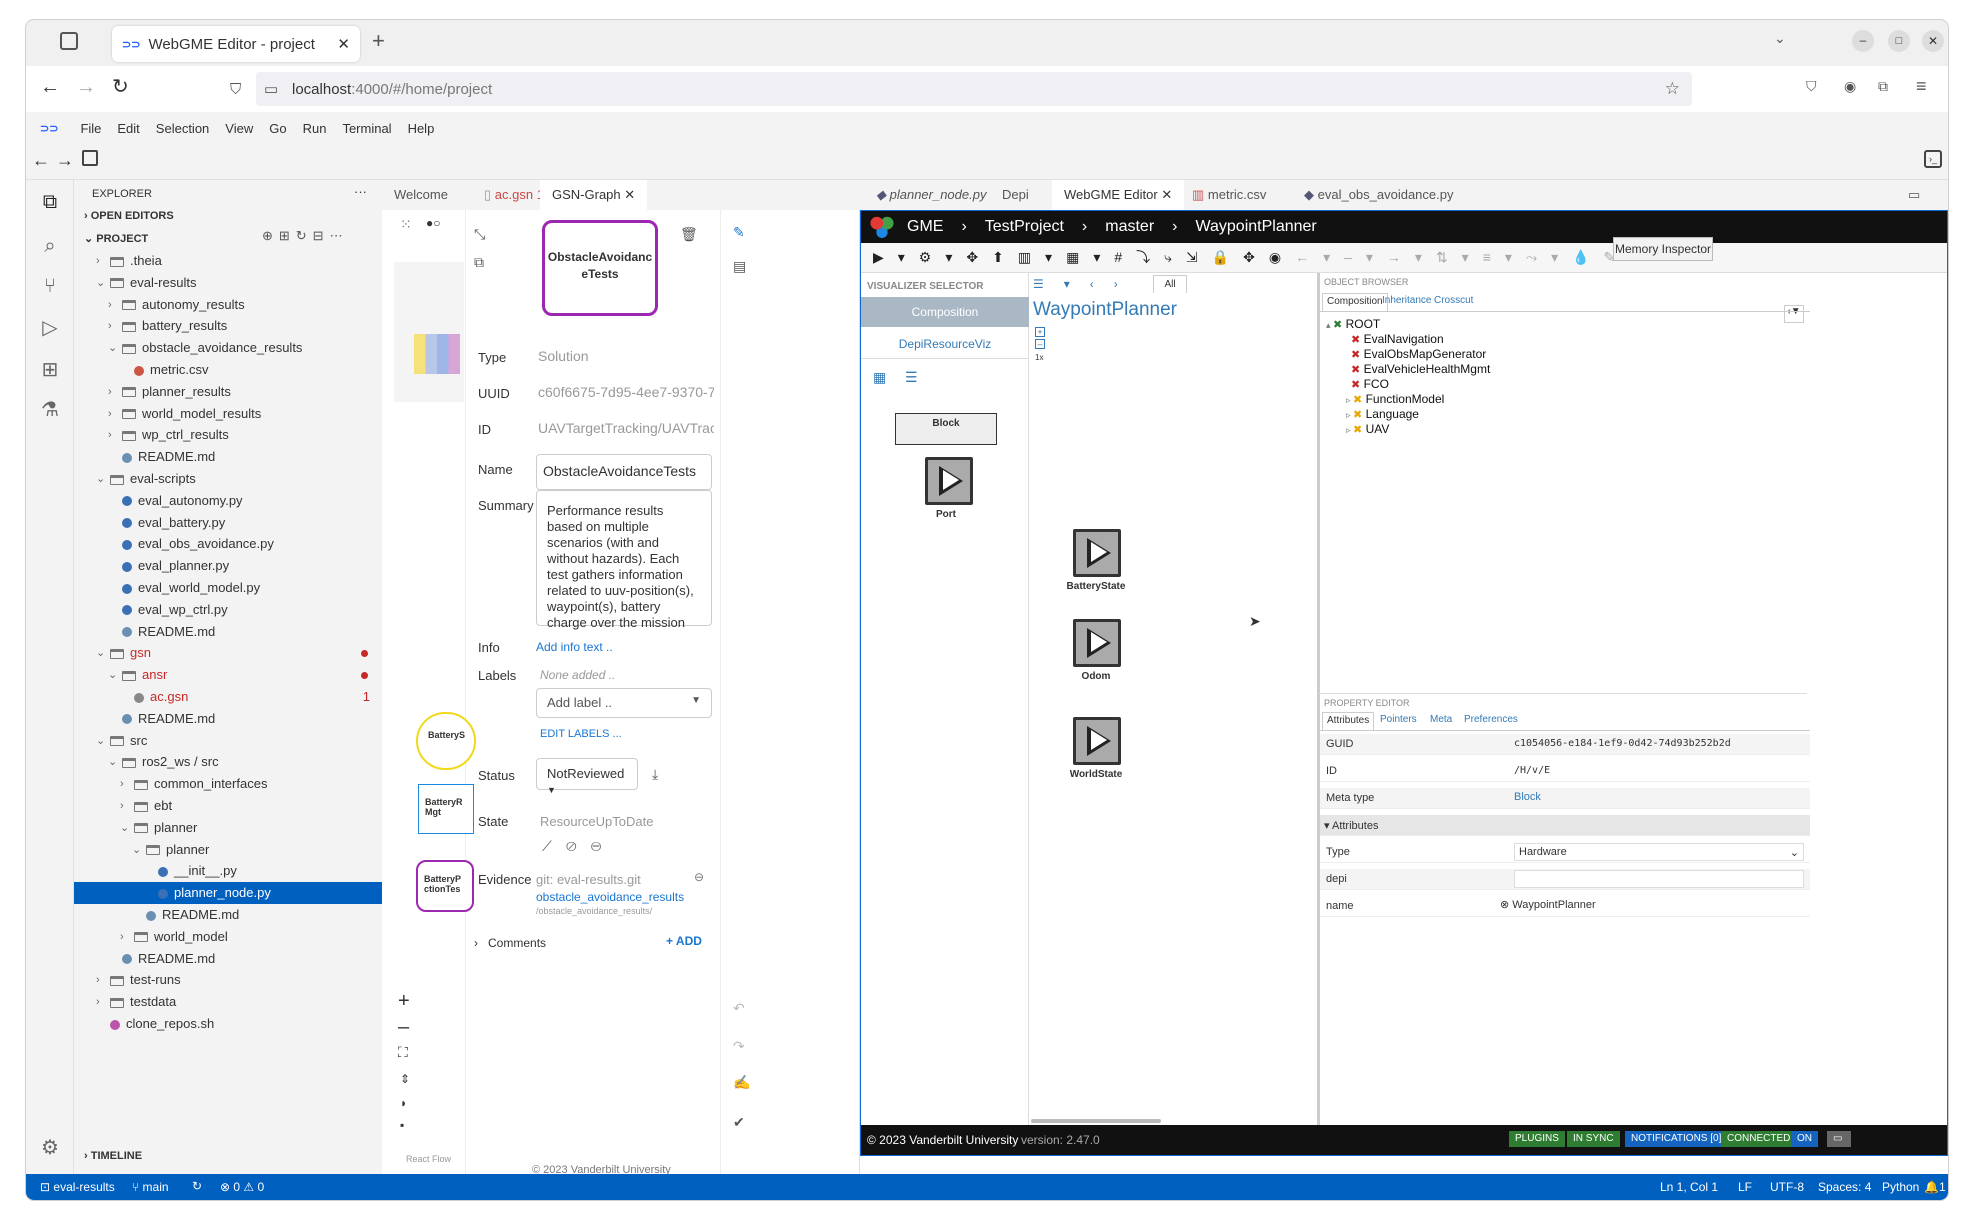 The width and height of the screenshot is (1974, 1225). What do you see at coordinates (41, 160) in the screenshot?
I see `back-nav-icon: ←` at bounding box center [41, 160].